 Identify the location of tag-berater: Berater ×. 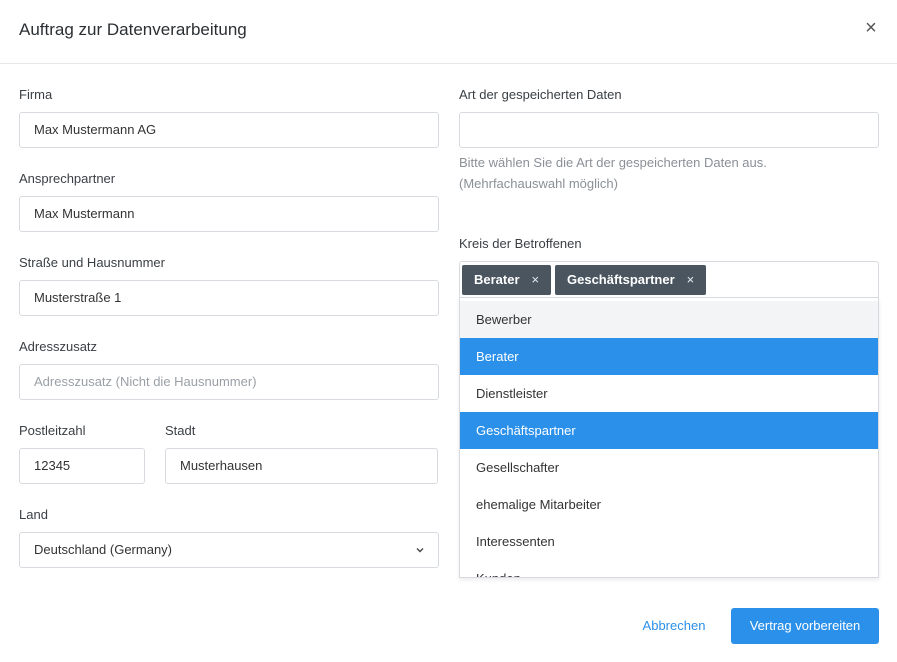
(507, 280).